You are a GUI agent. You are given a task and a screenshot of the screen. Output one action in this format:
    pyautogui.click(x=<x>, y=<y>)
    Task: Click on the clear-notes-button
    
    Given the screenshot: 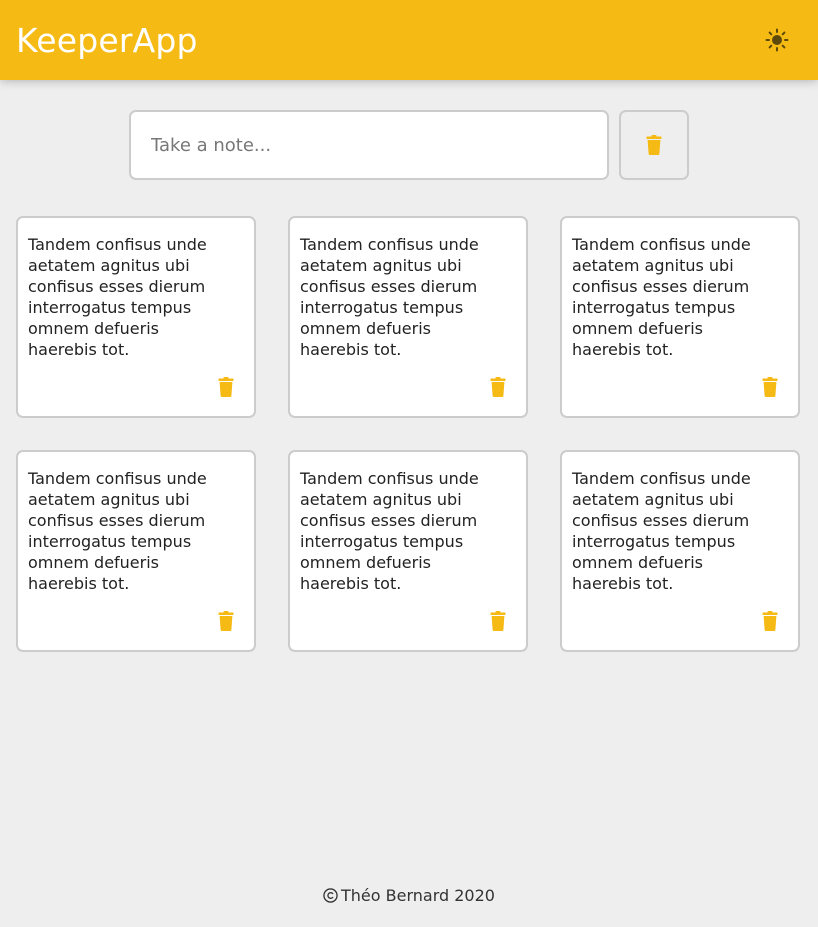 What is the action you would take?
    pyautogui.click(x=654, y=145)
    